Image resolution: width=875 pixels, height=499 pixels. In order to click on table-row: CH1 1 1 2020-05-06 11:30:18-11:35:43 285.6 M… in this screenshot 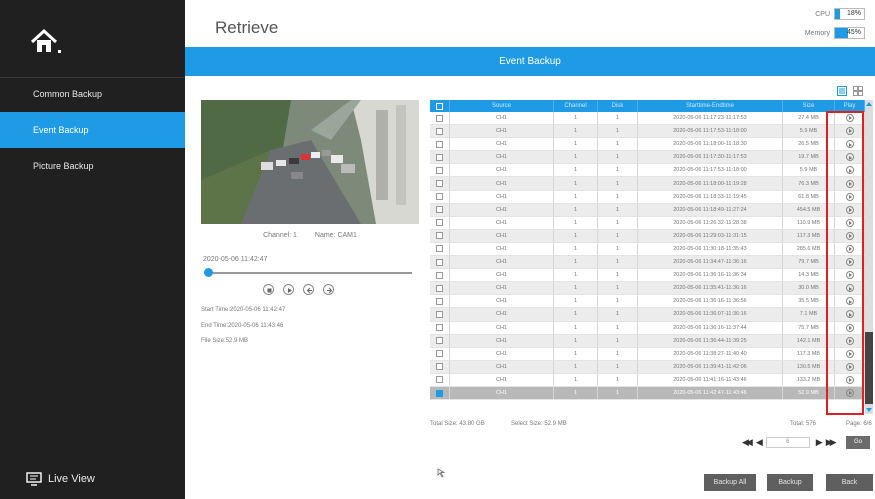, I will do `click(647, 249)`.